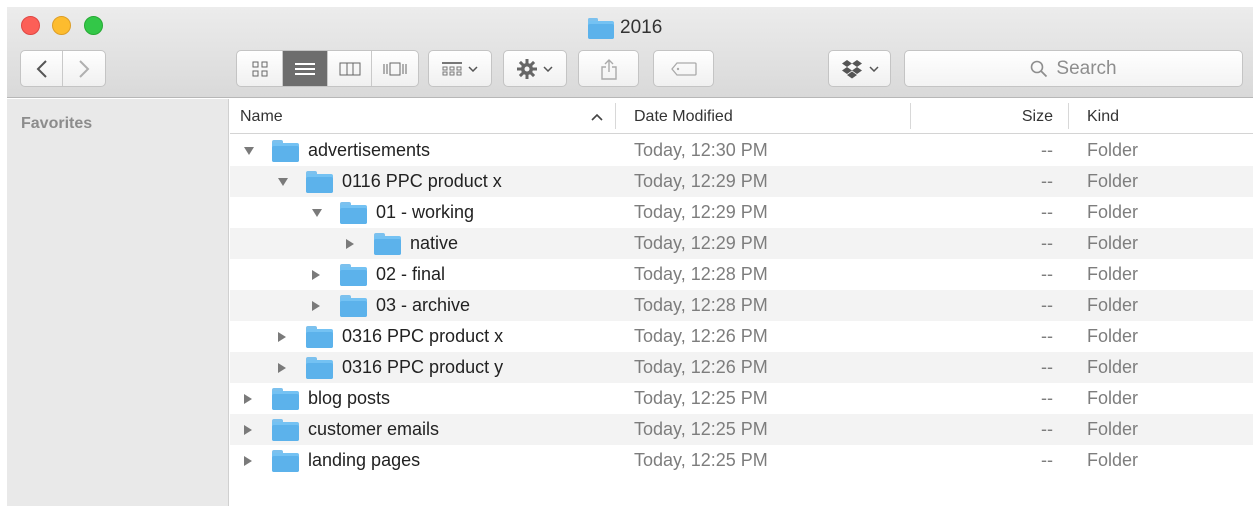 This screenshot has height=506, width=1253. Describe the element at coordinates (1103, 116) in the screenshot. I see `column-header-kind: Kind` at that location.